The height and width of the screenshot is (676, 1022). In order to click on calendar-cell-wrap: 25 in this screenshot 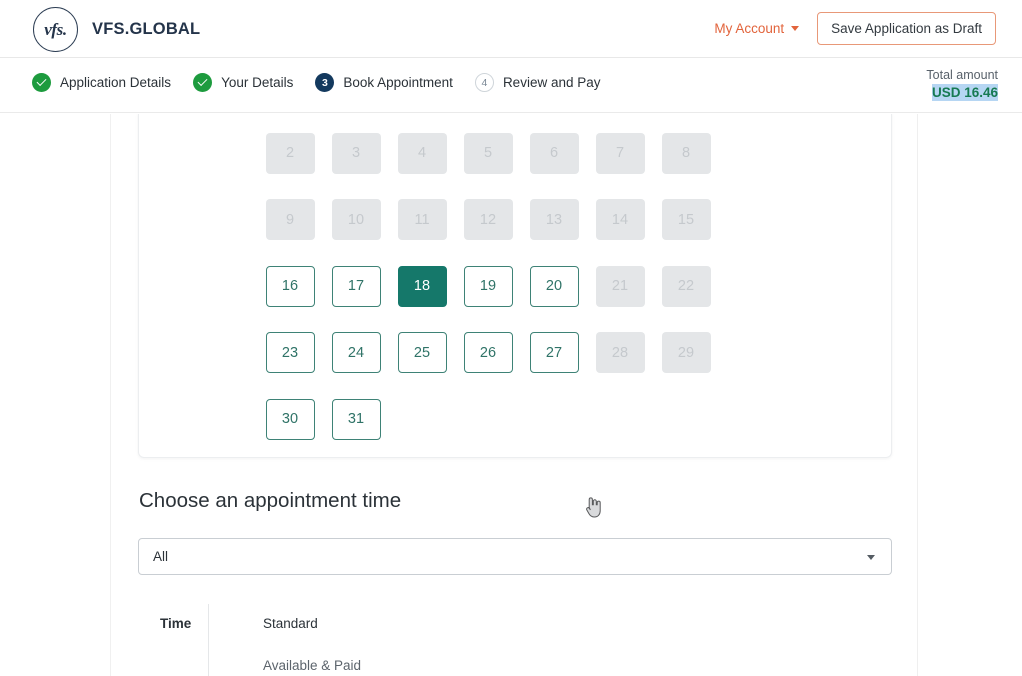, I will do `click(422, 353)`.